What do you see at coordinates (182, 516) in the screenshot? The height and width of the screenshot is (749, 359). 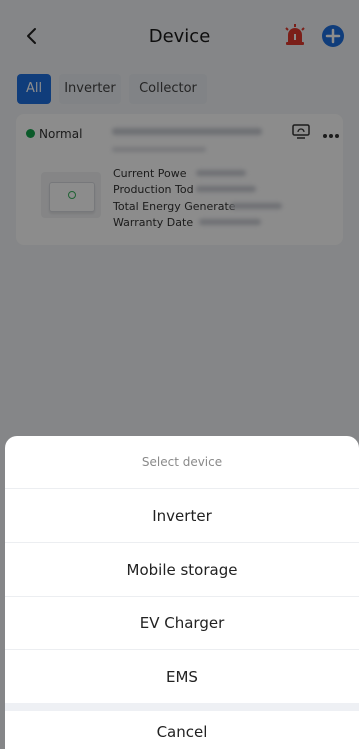 I see `option-inverter: Inverter` at bounding box center [182, 516].